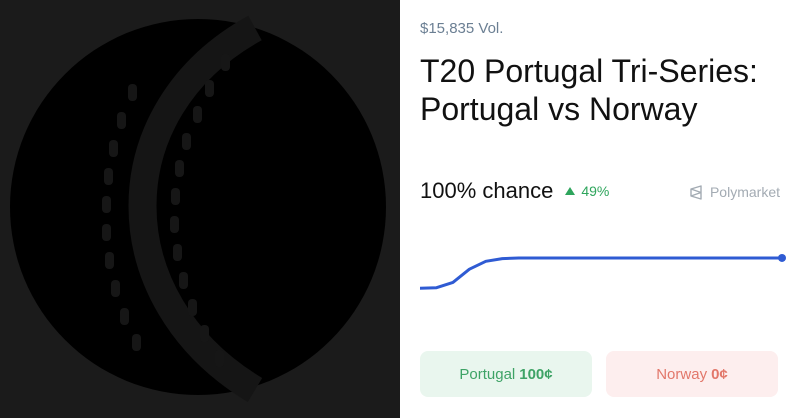 The image size is (800, 418). I want to click on outcome-price: 100¢, so click(536, 374).